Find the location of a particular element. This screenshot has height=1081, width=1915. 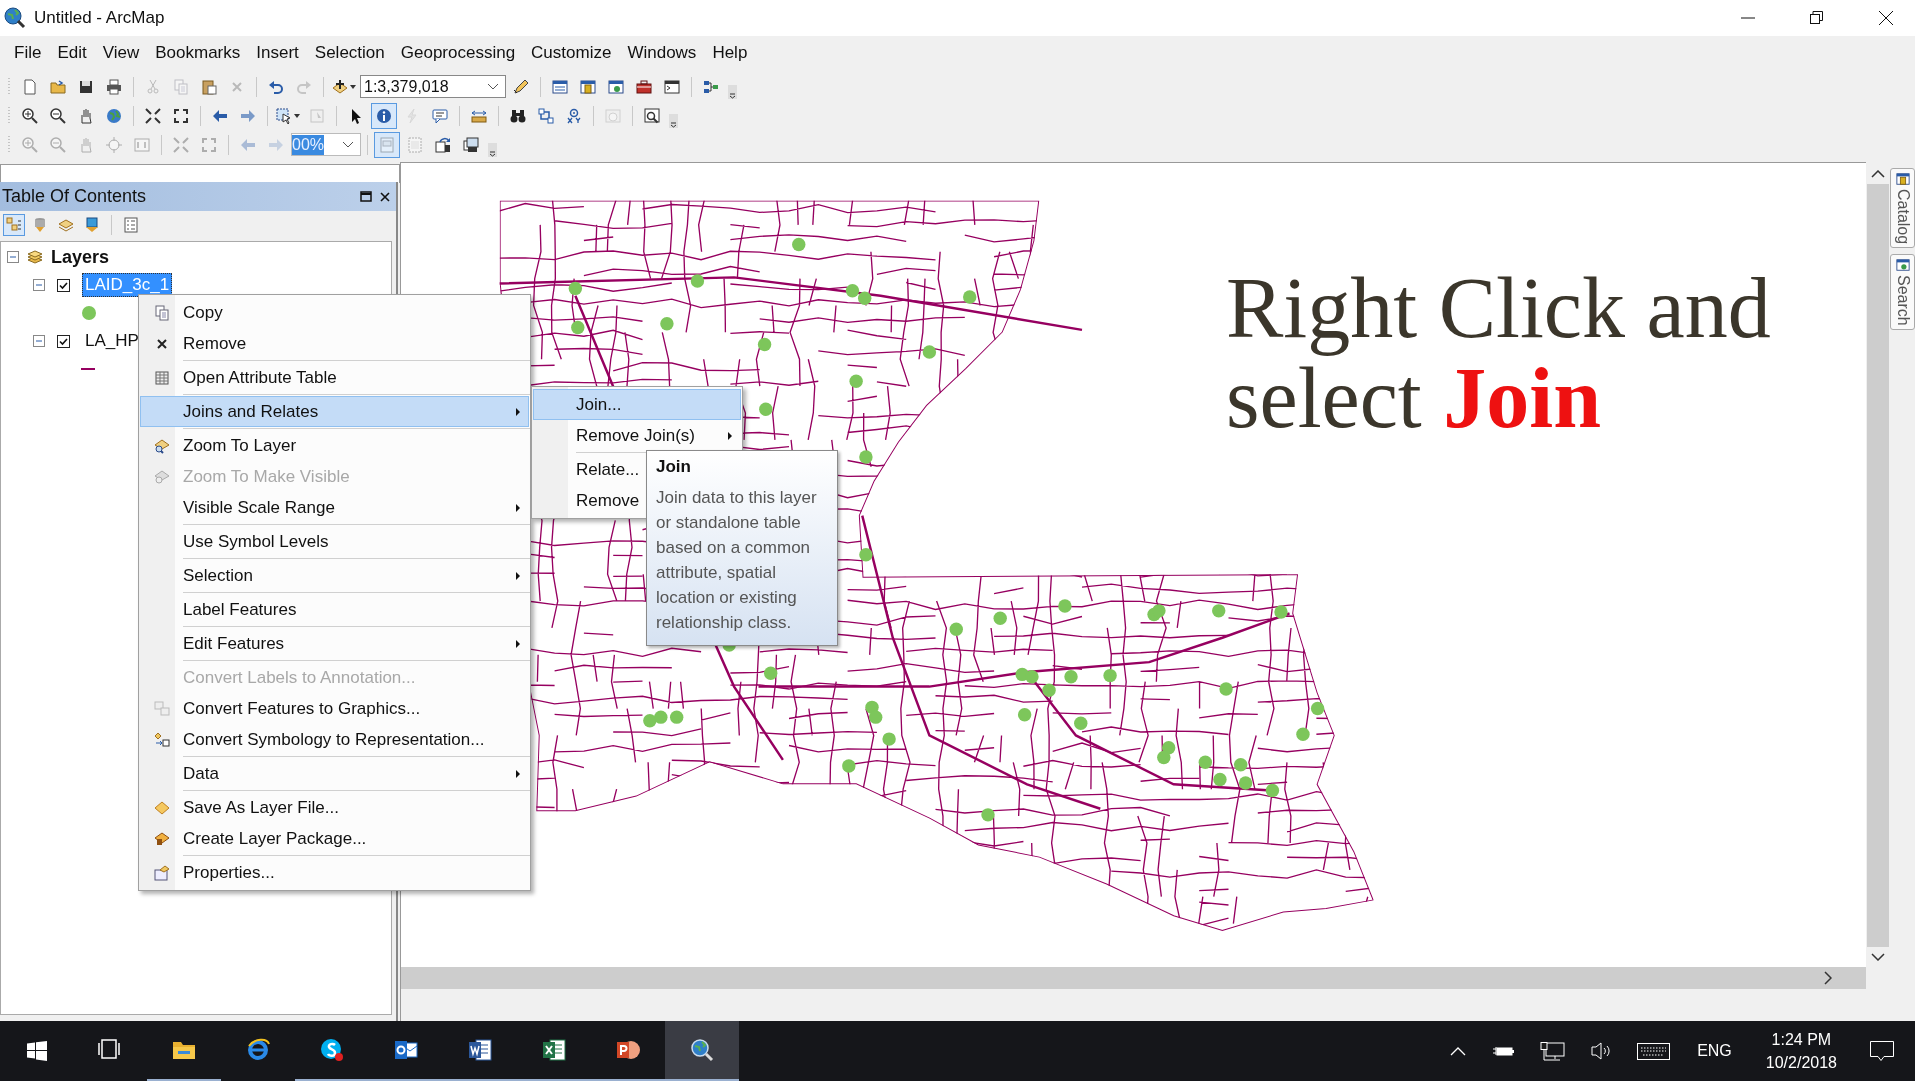

diamond-icon is located at coordinates (162, 807).